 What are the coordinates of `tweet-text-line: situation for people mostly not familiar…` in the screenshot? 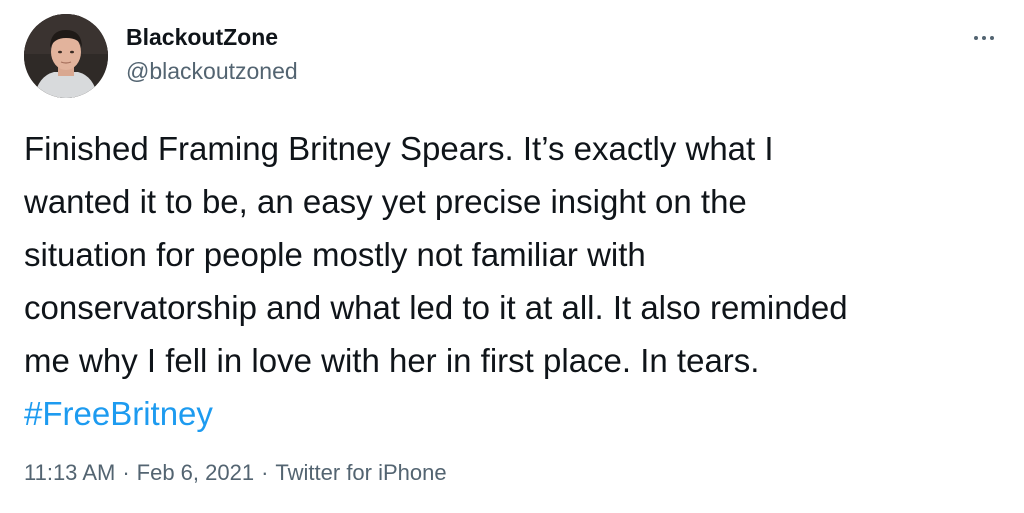 It's located at (335, 254).